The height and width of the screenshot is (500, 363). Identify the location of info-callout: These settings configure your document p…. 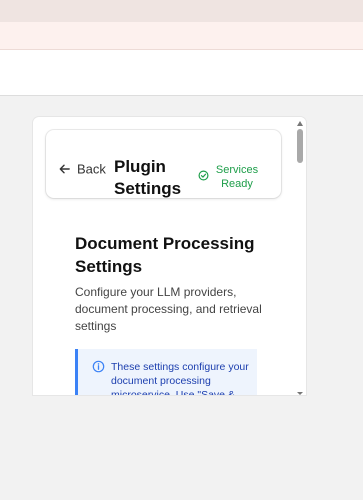
(166, 372).